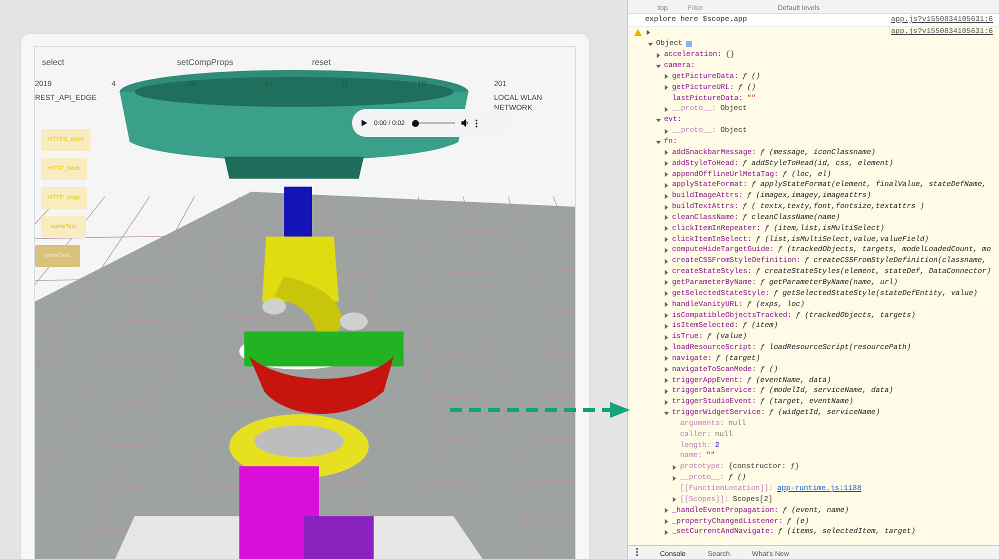  I want to click on action-link: setCompProps, so click(244, 62).